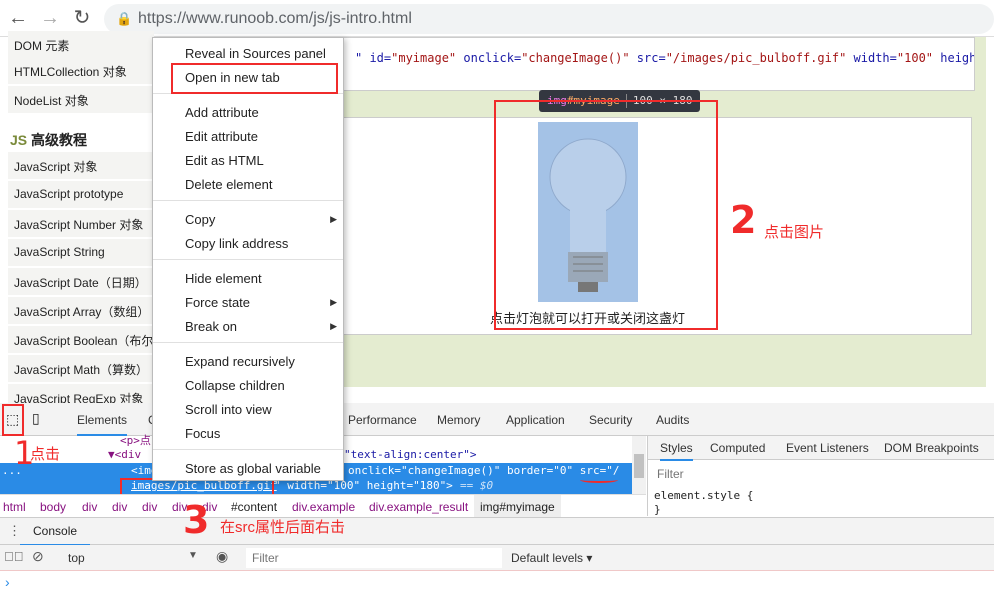 The height and width of the screenshot is (601, 994). What do you see at coordinates (275, 18) in the screenshot?
I see `url-text: https://www.runoob.com/js/js-intro.html` at bounding box center [275, 18].